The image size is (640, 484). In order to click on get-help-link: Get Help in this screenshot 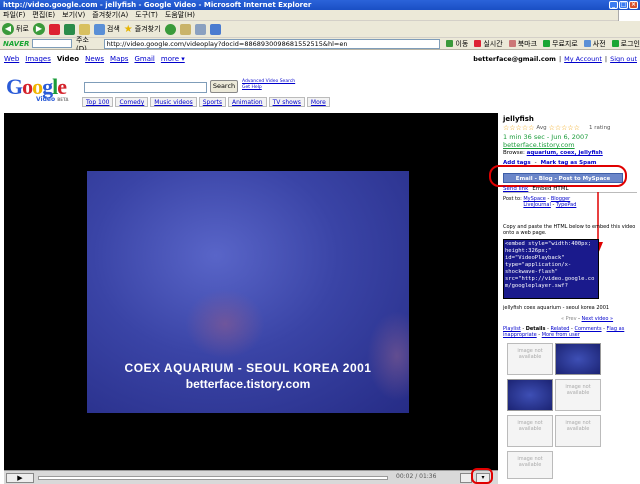, I will do `click(268, 88)`.